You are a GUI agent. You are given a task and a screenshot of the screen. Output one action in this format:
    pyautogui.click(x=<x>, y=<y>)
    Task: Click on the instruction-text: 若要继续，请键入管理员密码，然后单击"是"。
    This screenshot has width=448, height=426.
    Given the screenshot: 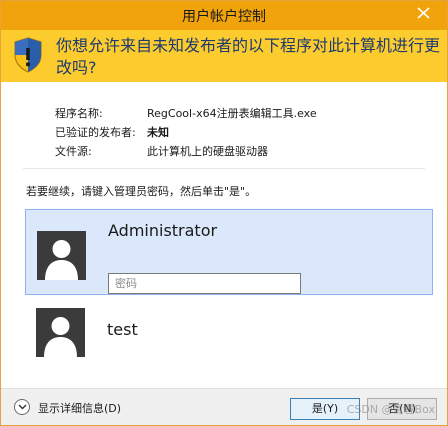 What is the action you would take?
    pyautogui.click(x=141, y=191)
    